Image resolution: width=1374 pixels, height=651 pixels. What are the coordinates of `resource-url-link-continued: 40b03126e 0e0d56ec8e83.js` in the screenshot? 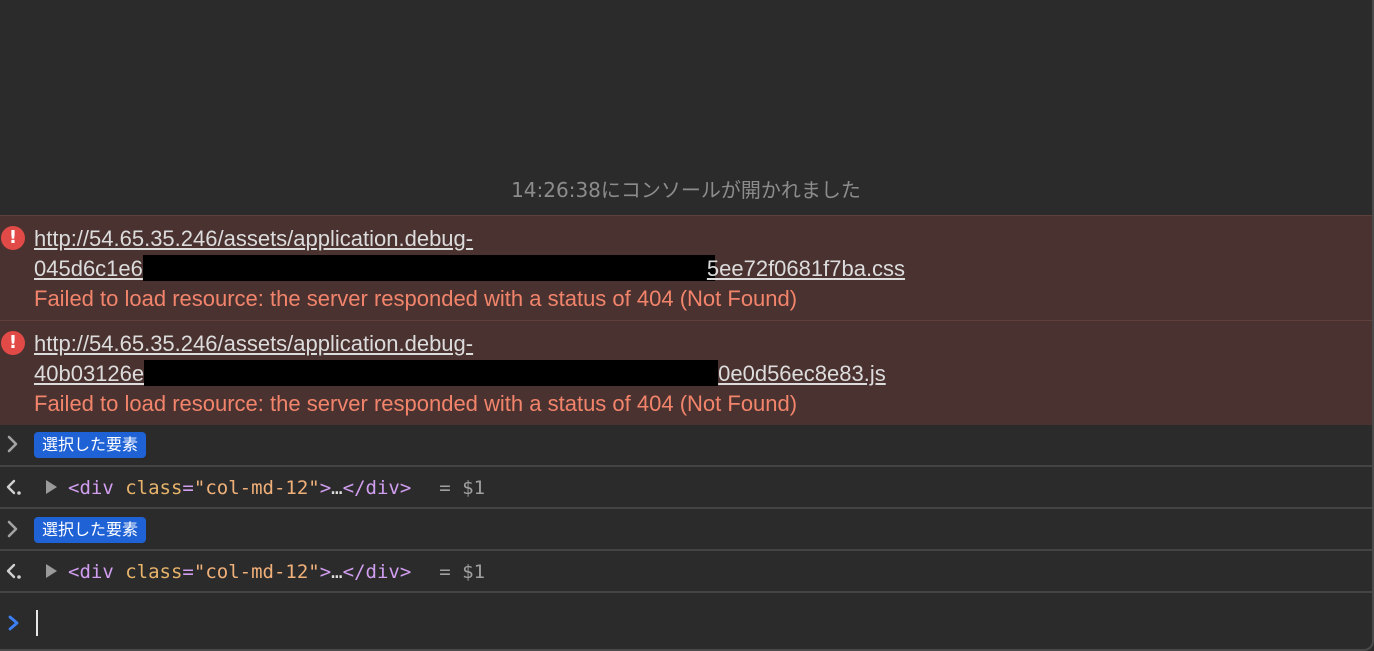 It's located at (460, 374).